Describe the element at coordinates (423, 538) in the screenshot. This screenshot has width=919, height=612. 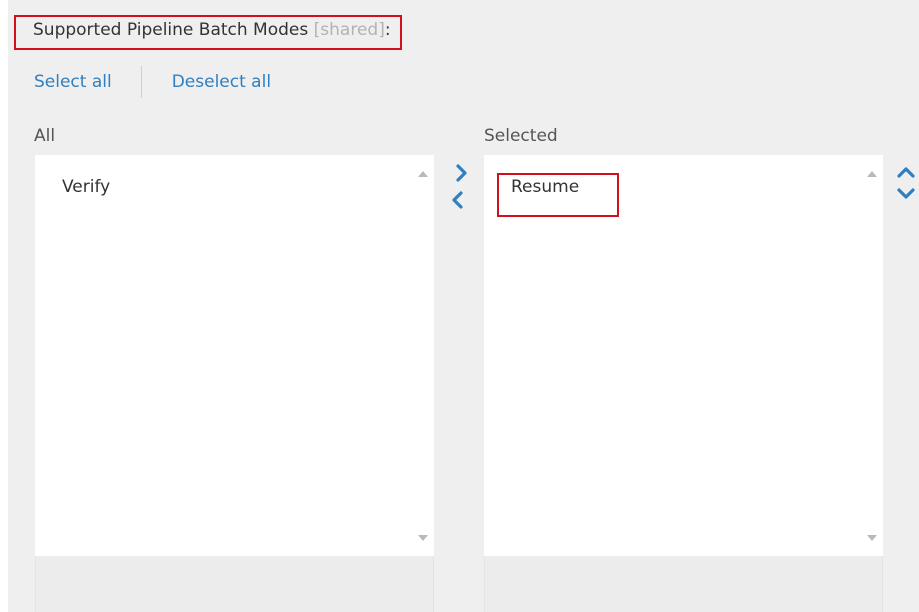
I see `all-list-scroll-down-icon` at that location.